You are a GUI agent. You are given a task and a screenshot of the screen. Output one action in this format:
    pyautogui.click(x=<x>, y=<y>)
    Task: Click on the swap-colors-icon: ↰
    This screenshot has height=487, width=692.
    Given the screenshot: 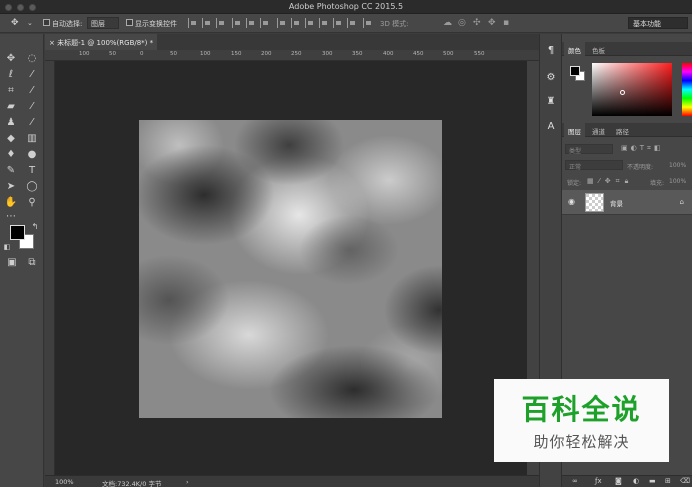 What is the action you would take?
    pyautogui.click(x=35, y=226)
    